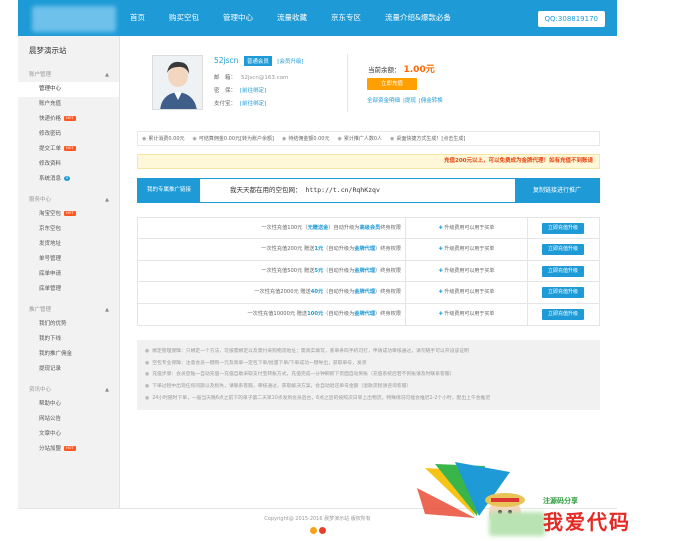 The height and width of the screenshot is (541, 691). I want to click on sidebar-group-title: 账户管理 ▲, so click(68, 75).